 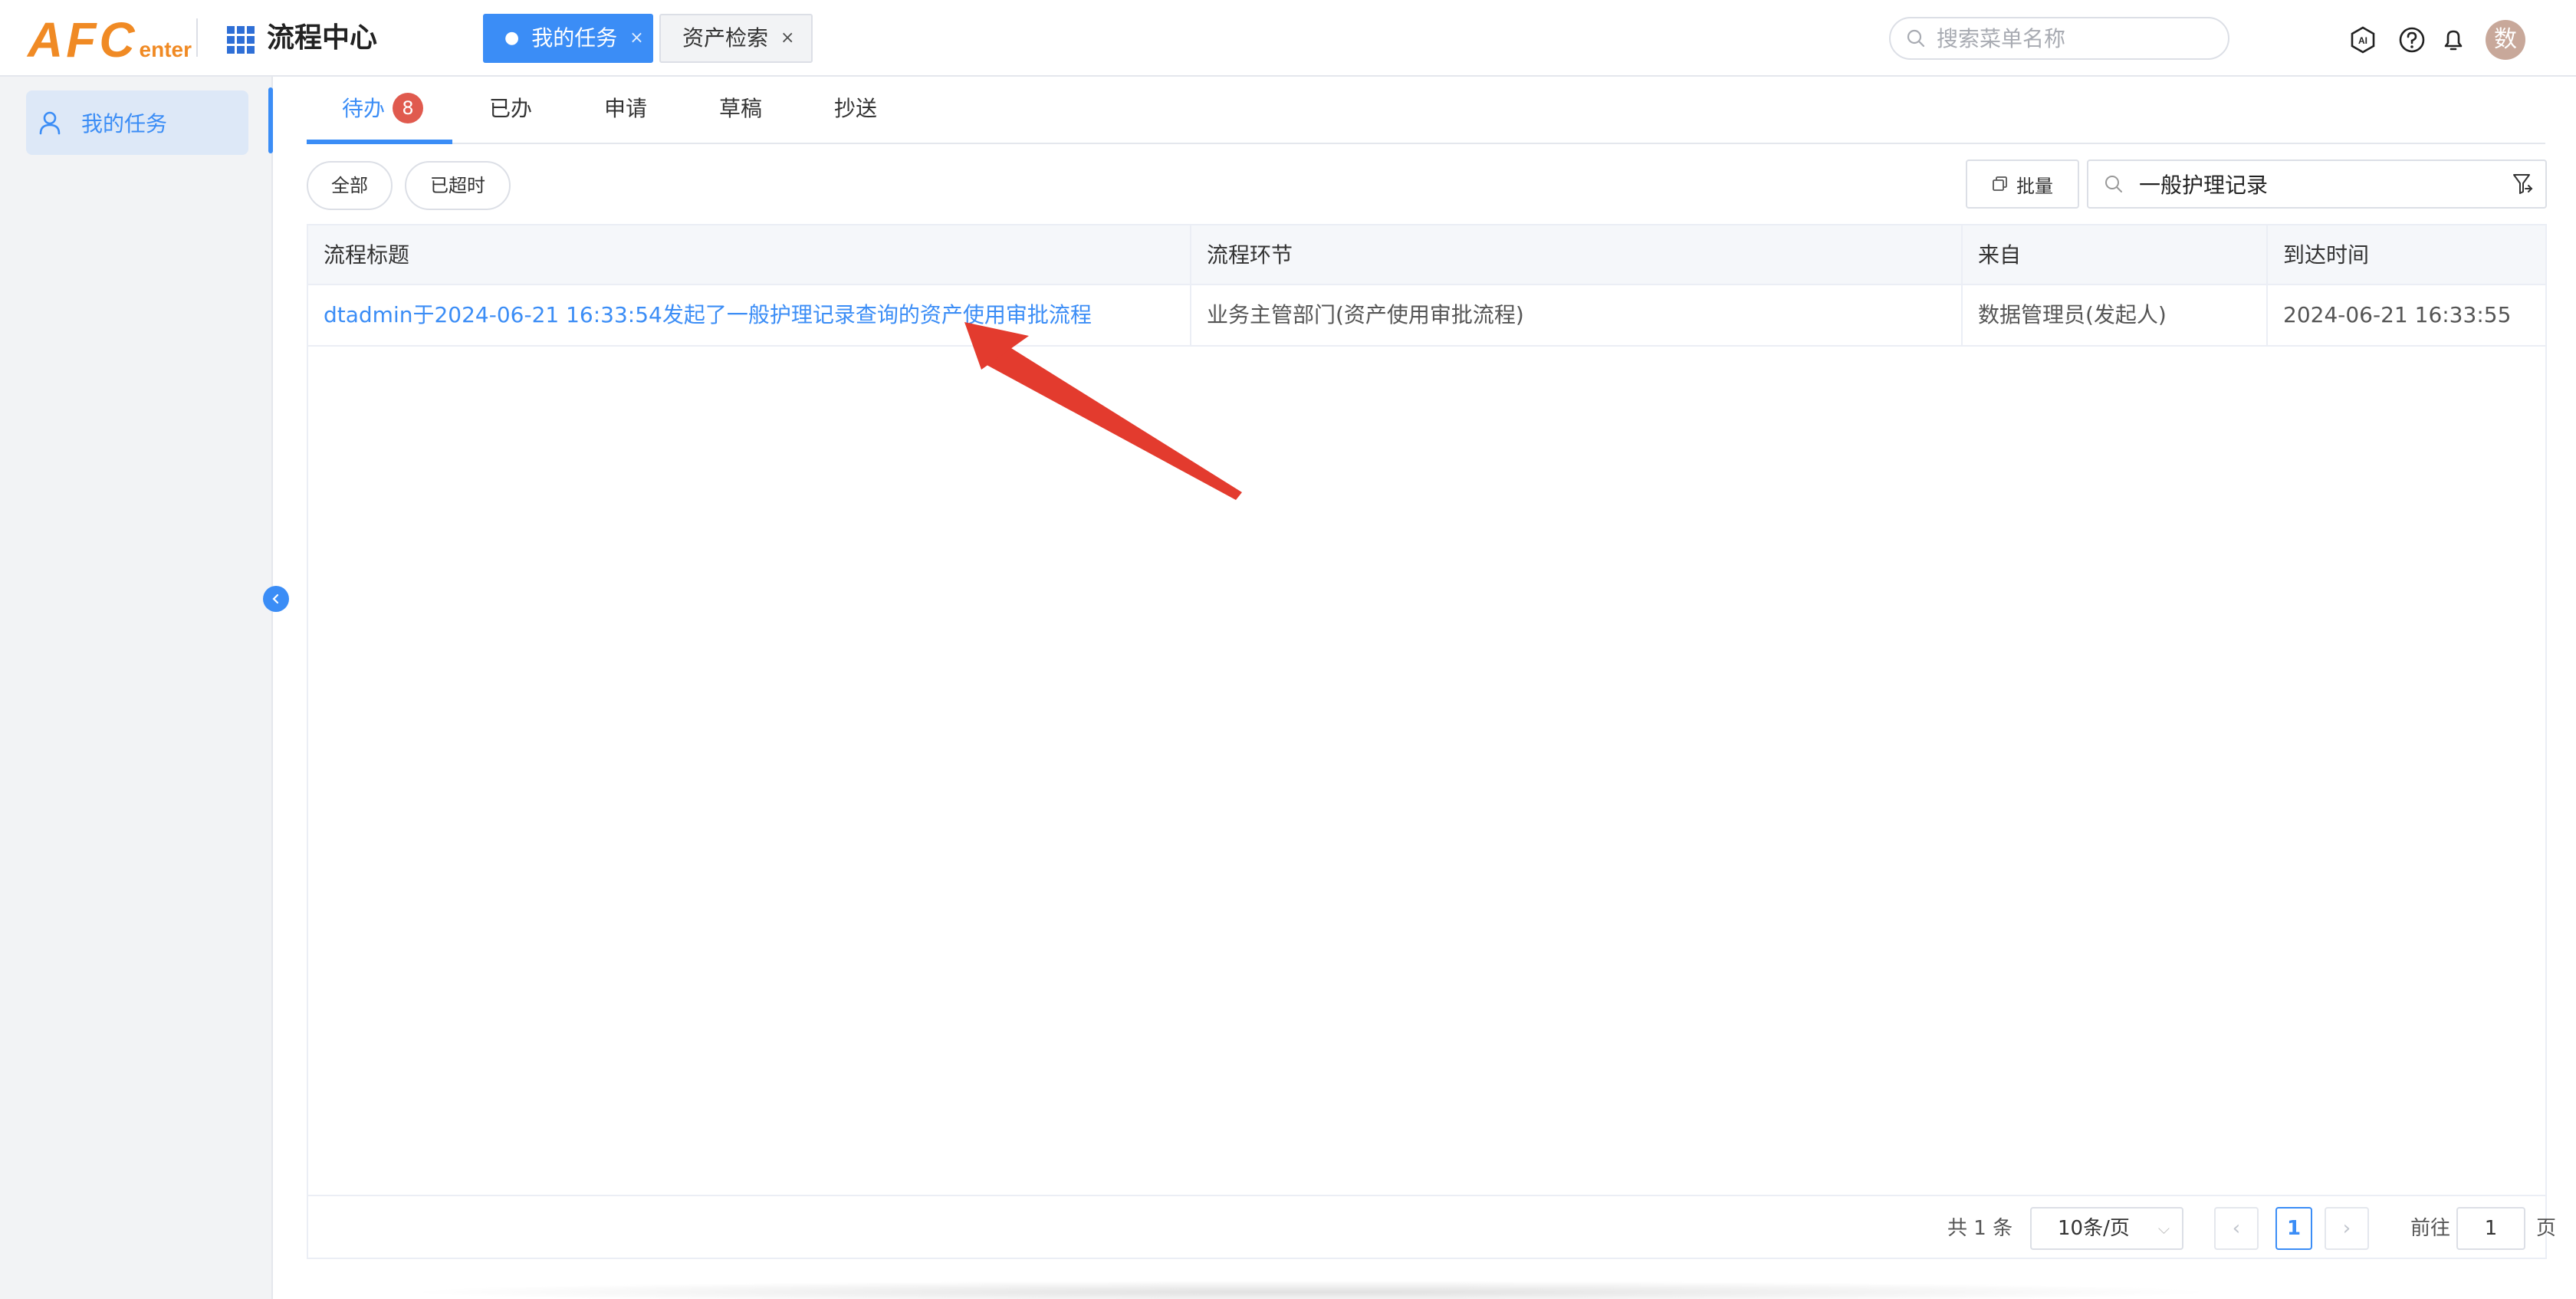 I want to click on logo: AFC enter, so click(x=110, y=37).